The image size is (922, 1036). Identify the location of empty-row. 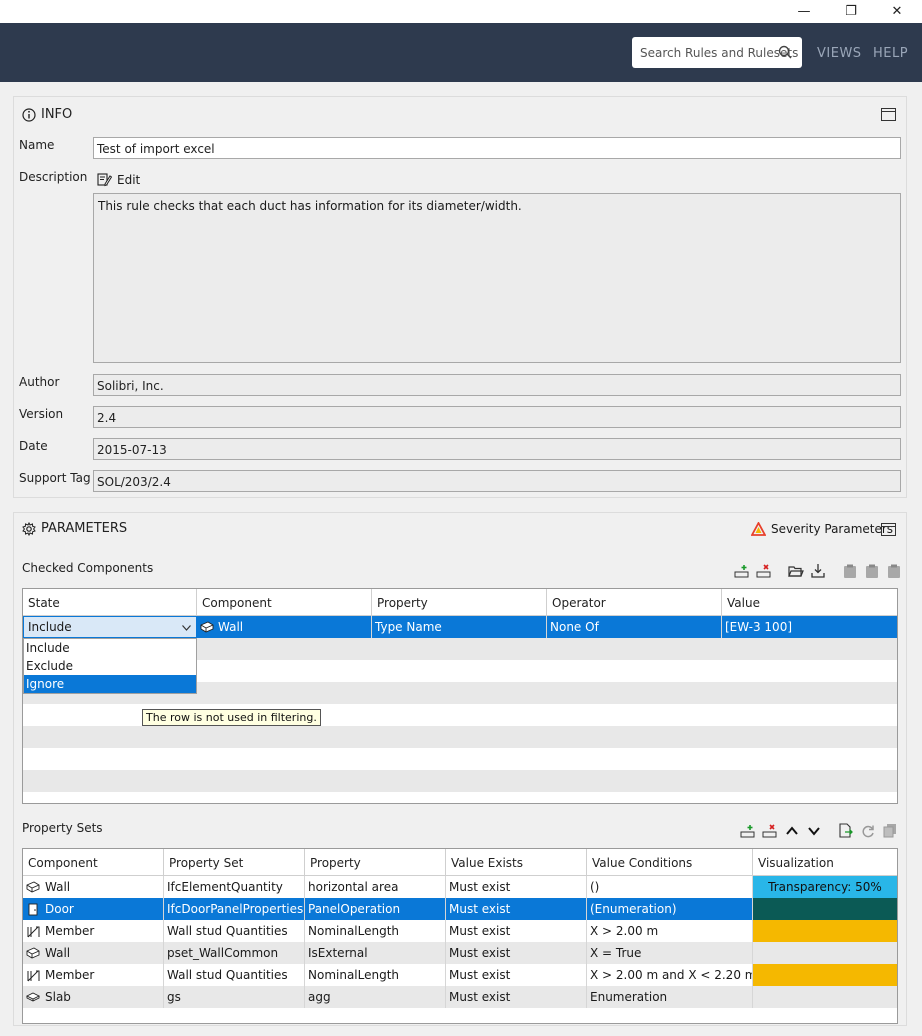
(460, 759).